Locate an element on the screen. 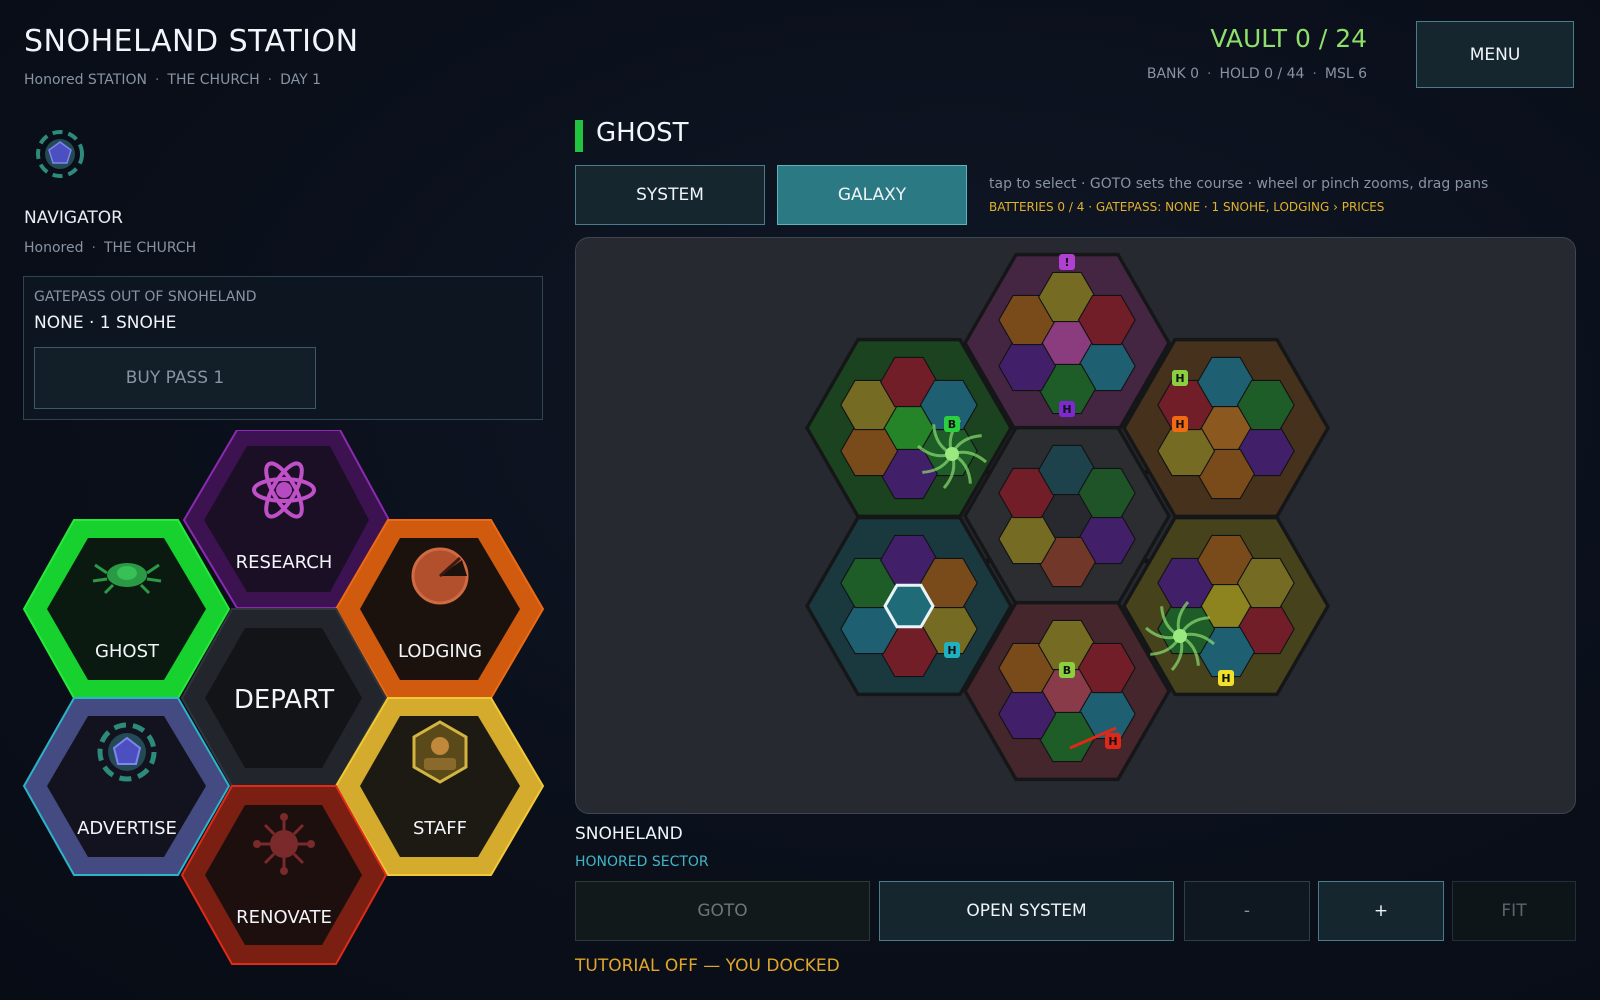  buy-pass-button: BUY PASS 1 is located at coordinates (175, 378).